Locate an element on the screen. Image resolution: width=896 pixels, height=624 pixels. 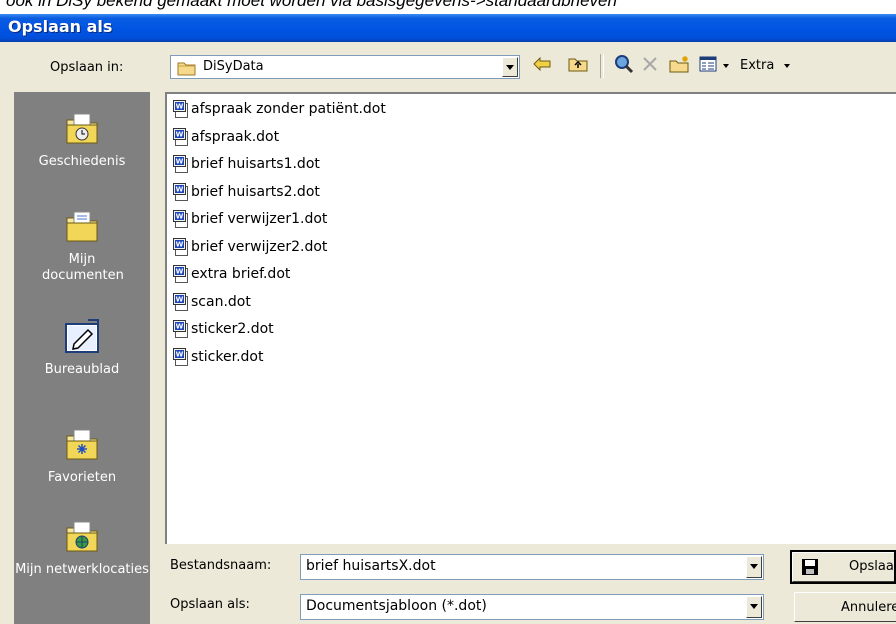
filename-label: Bestandsnaam: is located at coordinates (221, 565).